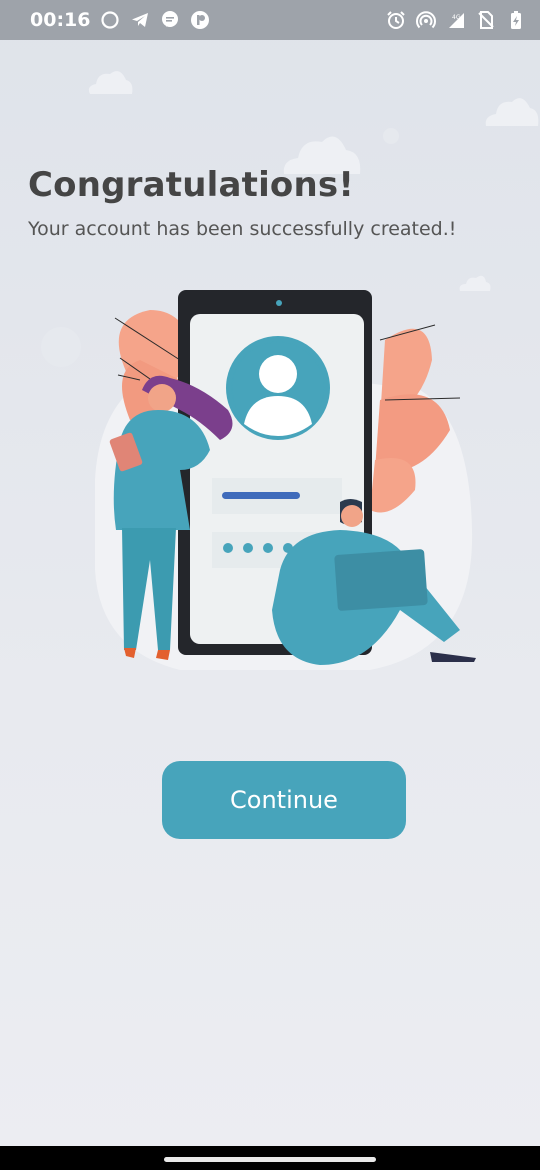 The height and width of the screenshot is (1170, 540). Describe the element at coordinates (270, 20) in the screenshot. I see `status-bar: 00:16 4G` at that location.